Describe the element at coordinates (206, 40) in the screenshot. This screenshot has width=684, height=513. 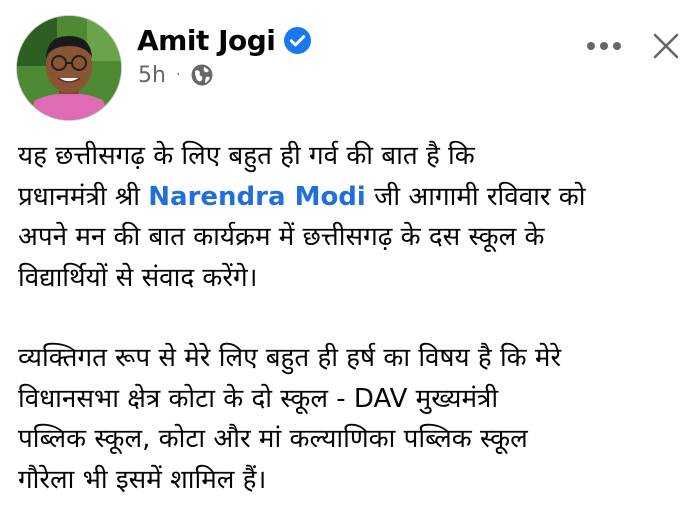
I see `author-name: Amit Jogi` at that location.